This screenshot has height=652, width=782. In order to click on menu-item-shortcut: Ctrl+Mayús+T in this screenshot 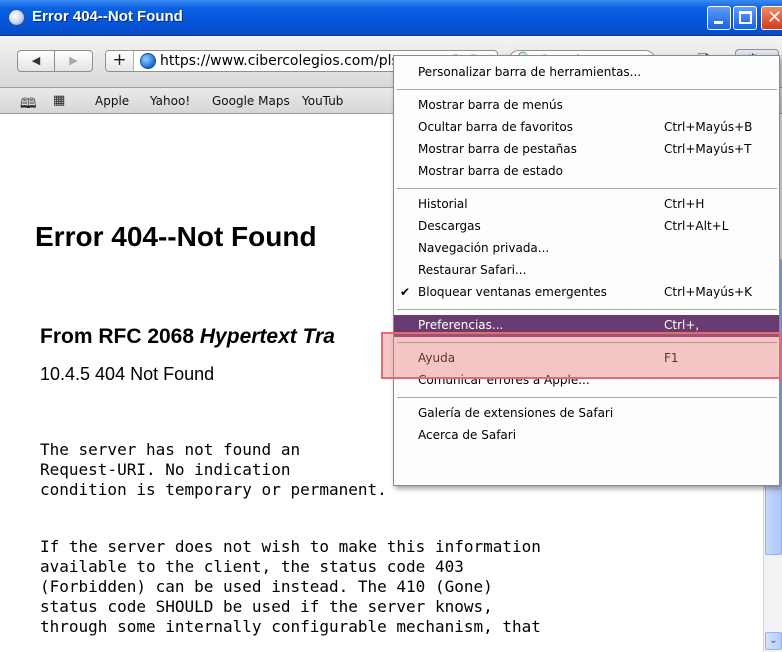, I will do `click(708, 149)`.